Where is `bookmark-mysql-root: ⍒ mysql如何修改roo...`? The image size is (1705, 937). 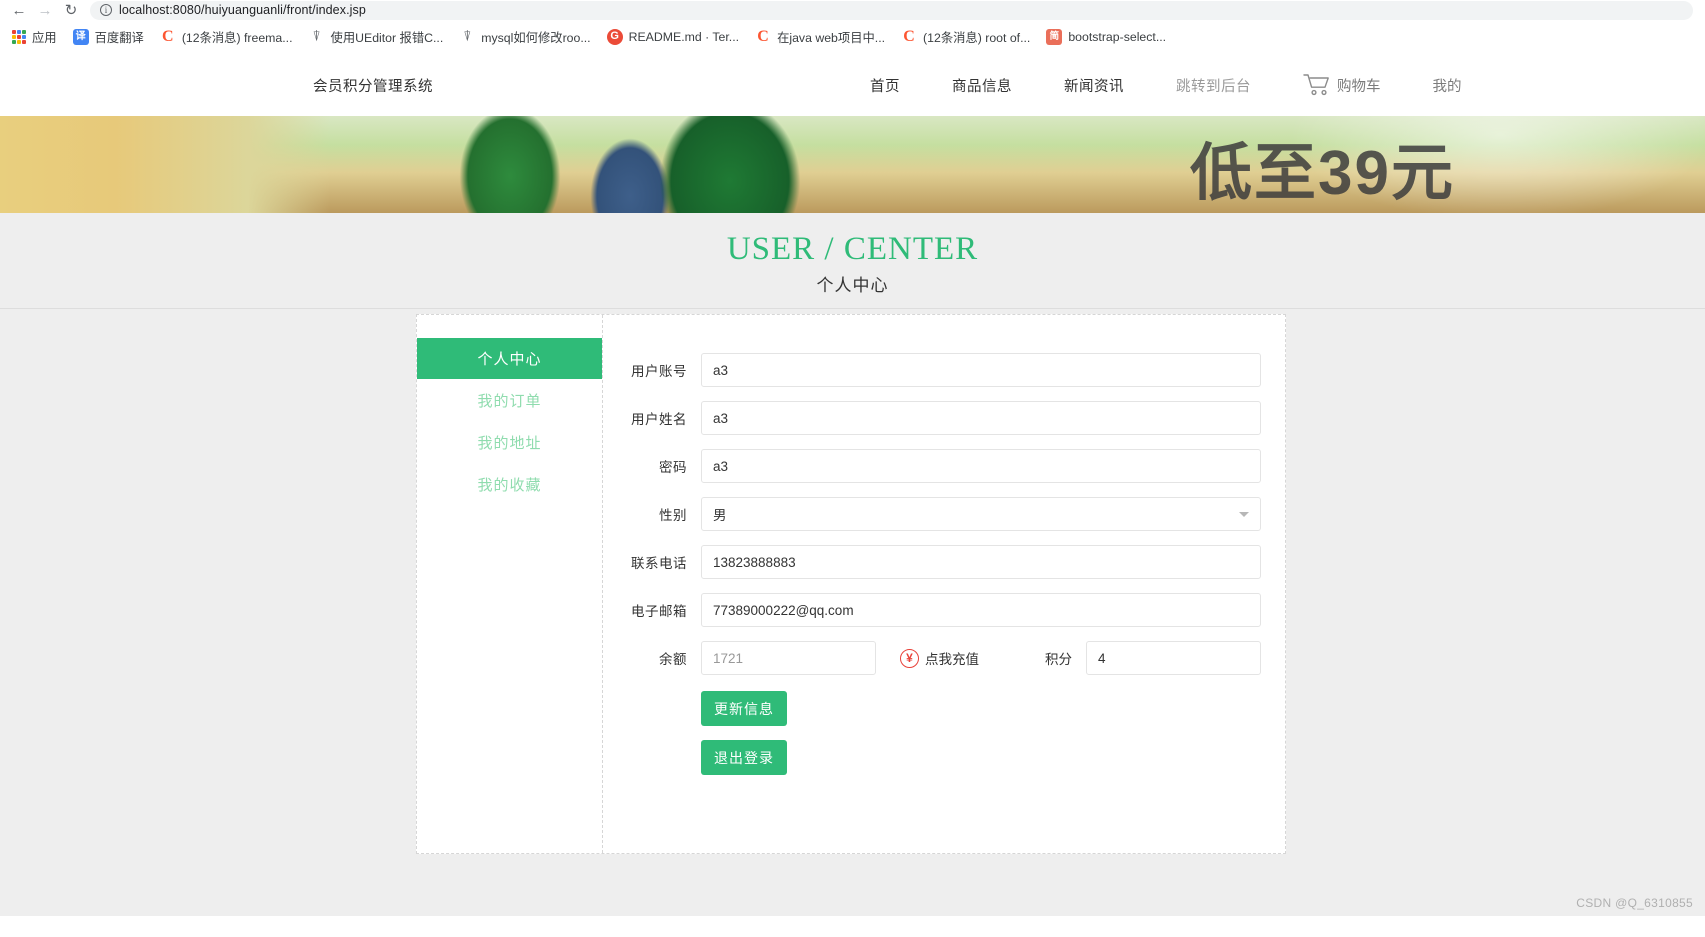
bookmark-mysql-root: ⍒ mysql如何修改roo... is located at coordinates (524, 37).